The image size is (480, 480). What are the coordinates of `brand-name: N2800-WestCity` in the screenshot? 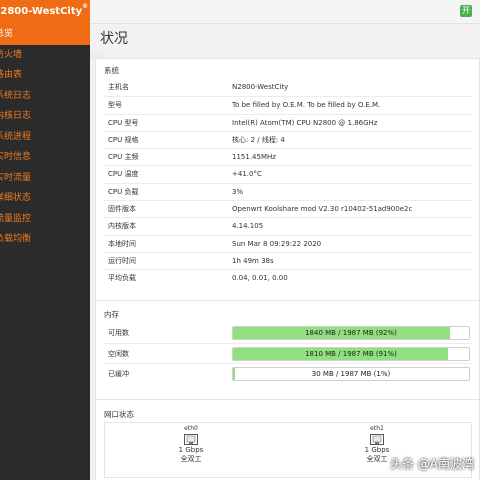 It's located at (41, 11).